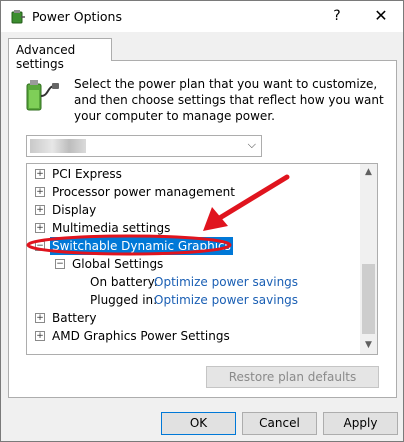  Describe the element at coordinates (337, 16) in the screenshot. I see `help-button: ?` at that location.